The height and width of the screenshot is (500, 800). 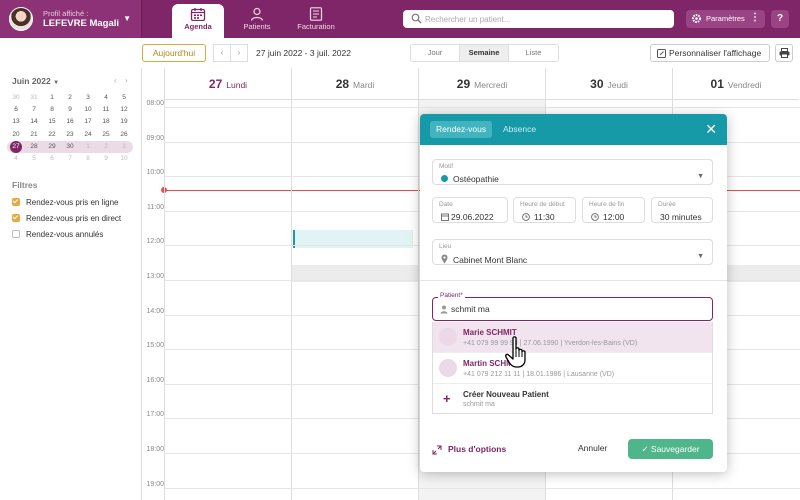 I want to click on mini-calendar-day: 28, so click(x=34, y=147).